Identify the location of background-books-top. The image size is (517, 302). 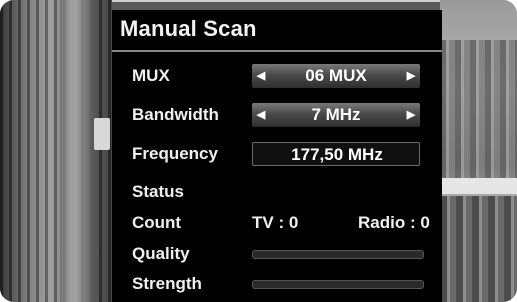
(478, 110).